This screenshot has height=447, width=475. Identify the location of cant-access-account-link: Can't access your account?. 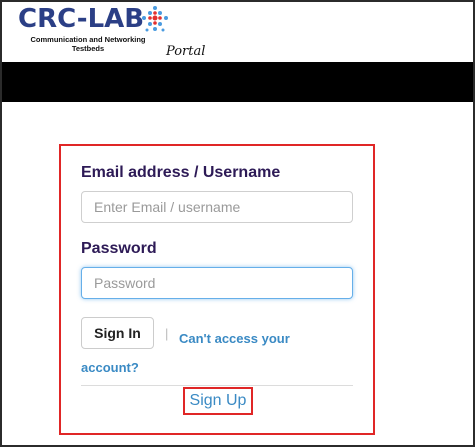
(211, 353).